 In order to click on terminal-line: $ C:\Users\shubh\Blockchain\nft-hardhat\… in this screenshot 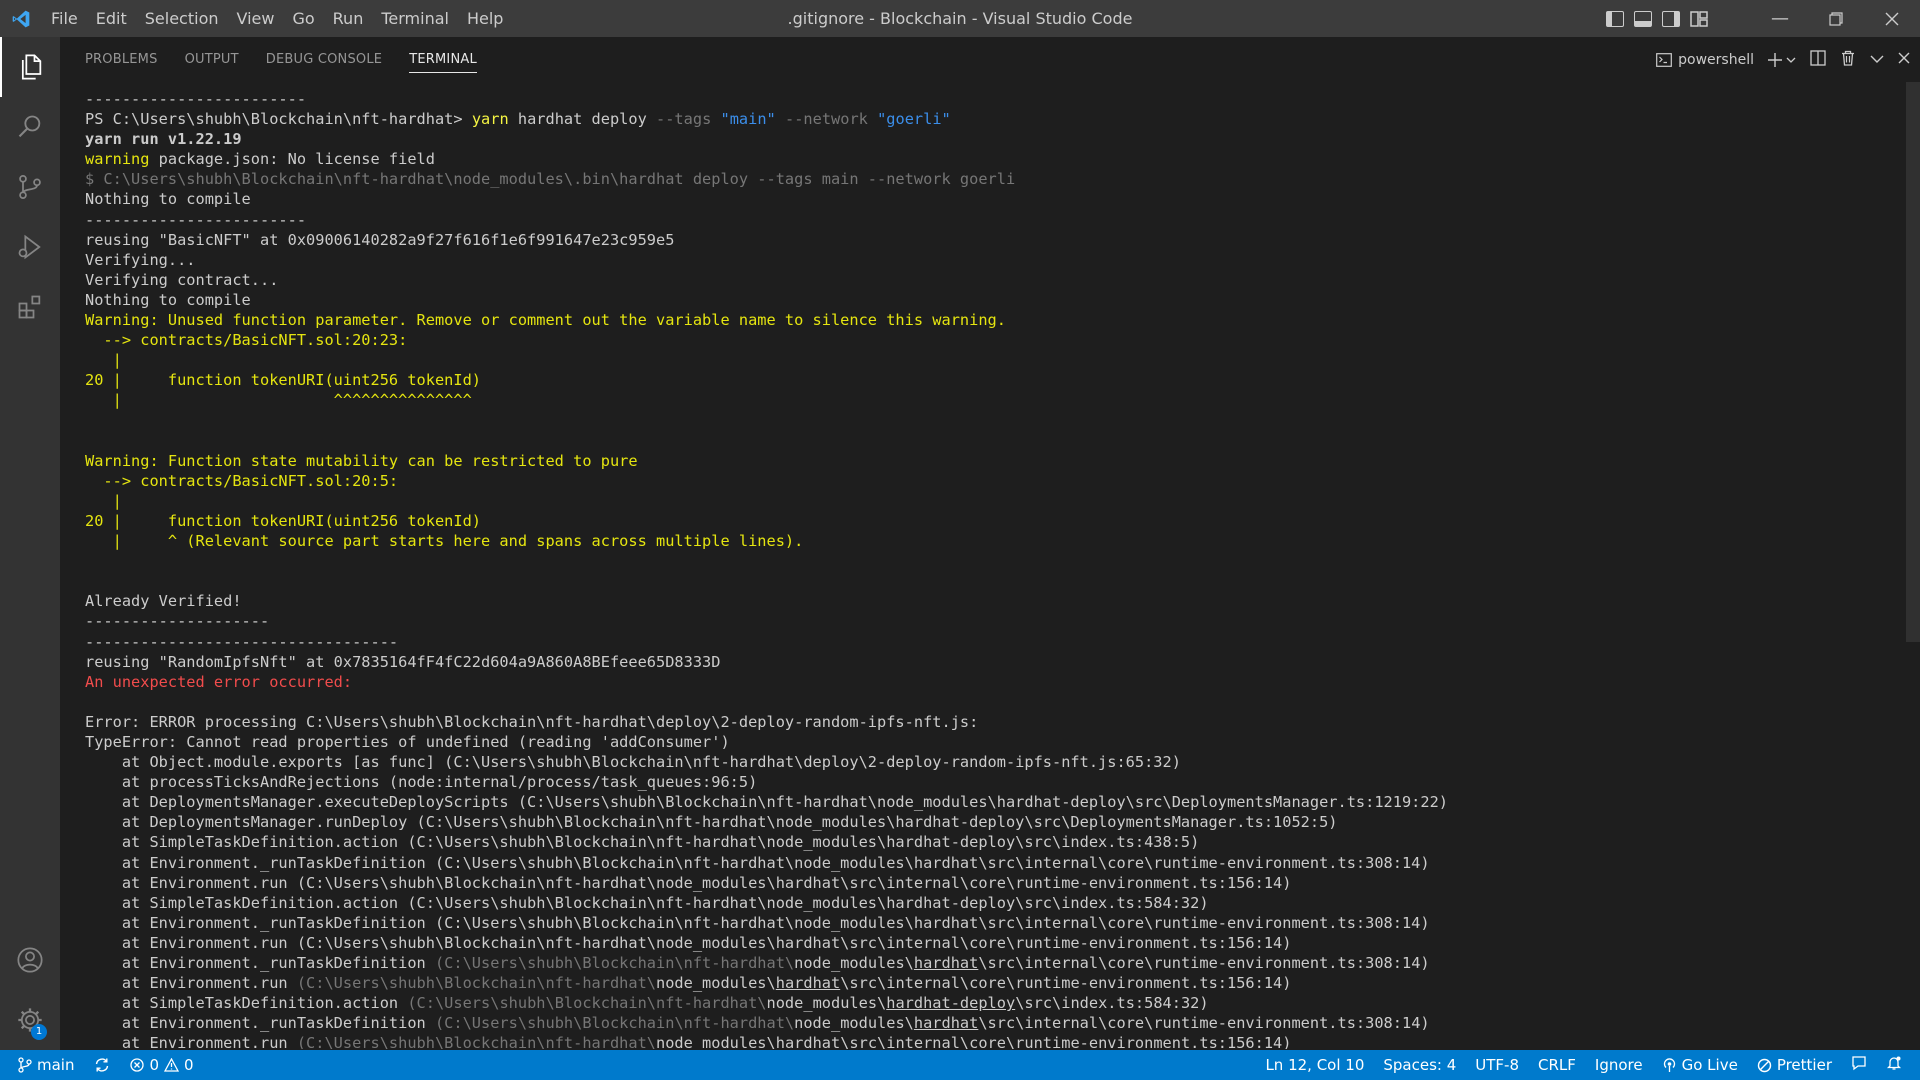, I will do `click(550, 179)`.